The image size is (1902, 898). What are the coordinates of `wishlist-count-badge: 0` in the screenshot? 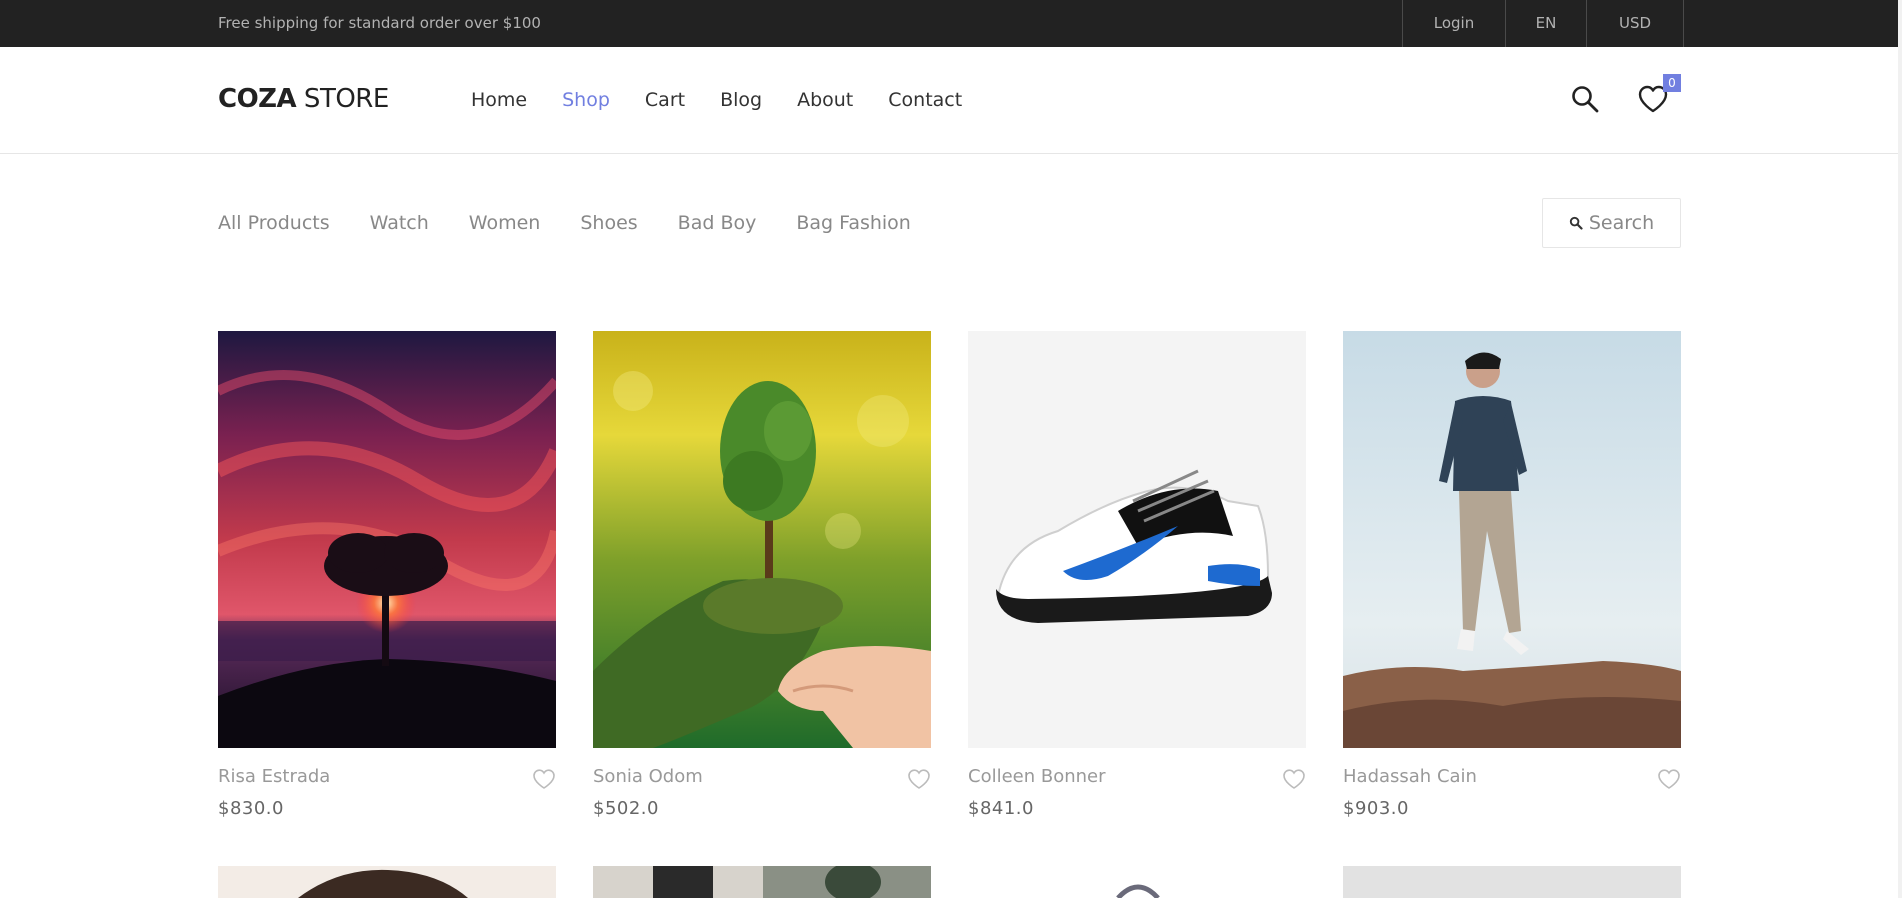 It's located at (1672, 83).